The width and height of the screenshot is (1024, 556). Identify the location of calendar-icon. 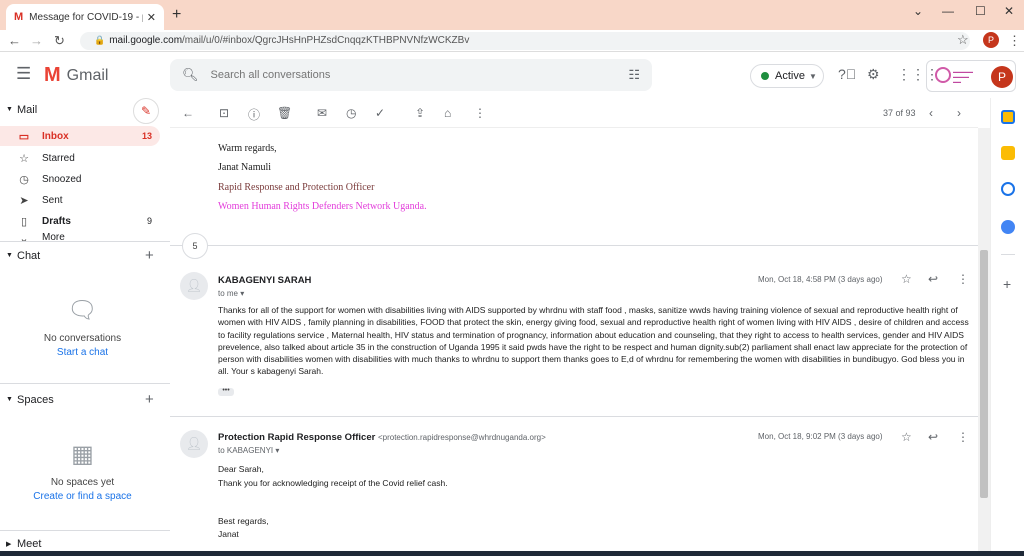
(1008, 117).